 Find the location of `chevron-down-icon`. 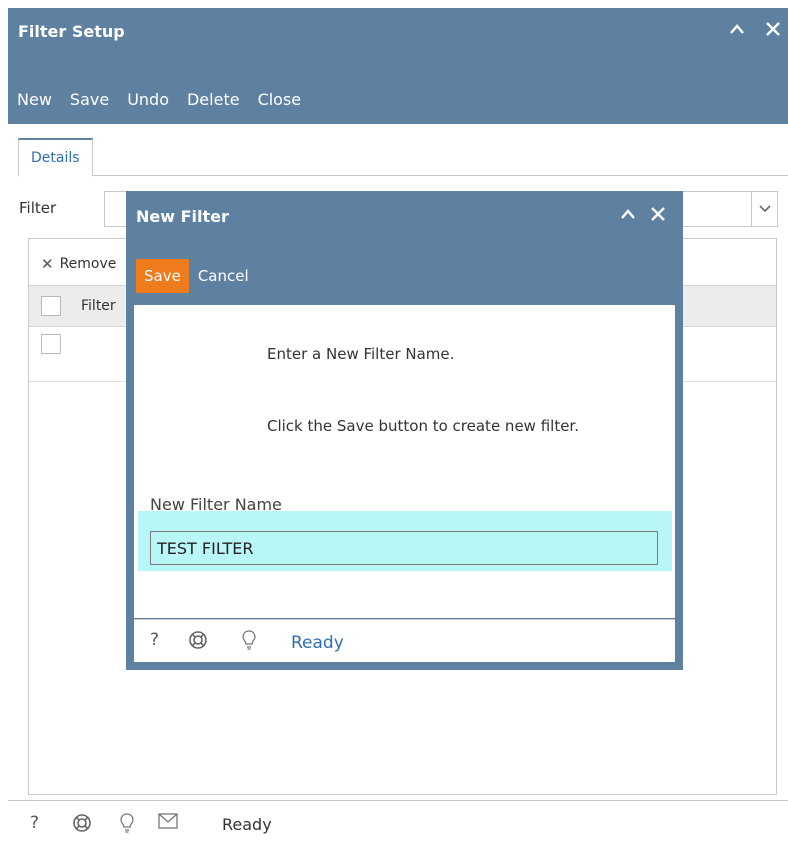

chevron-down-icon is located at coordinates (764, 209).